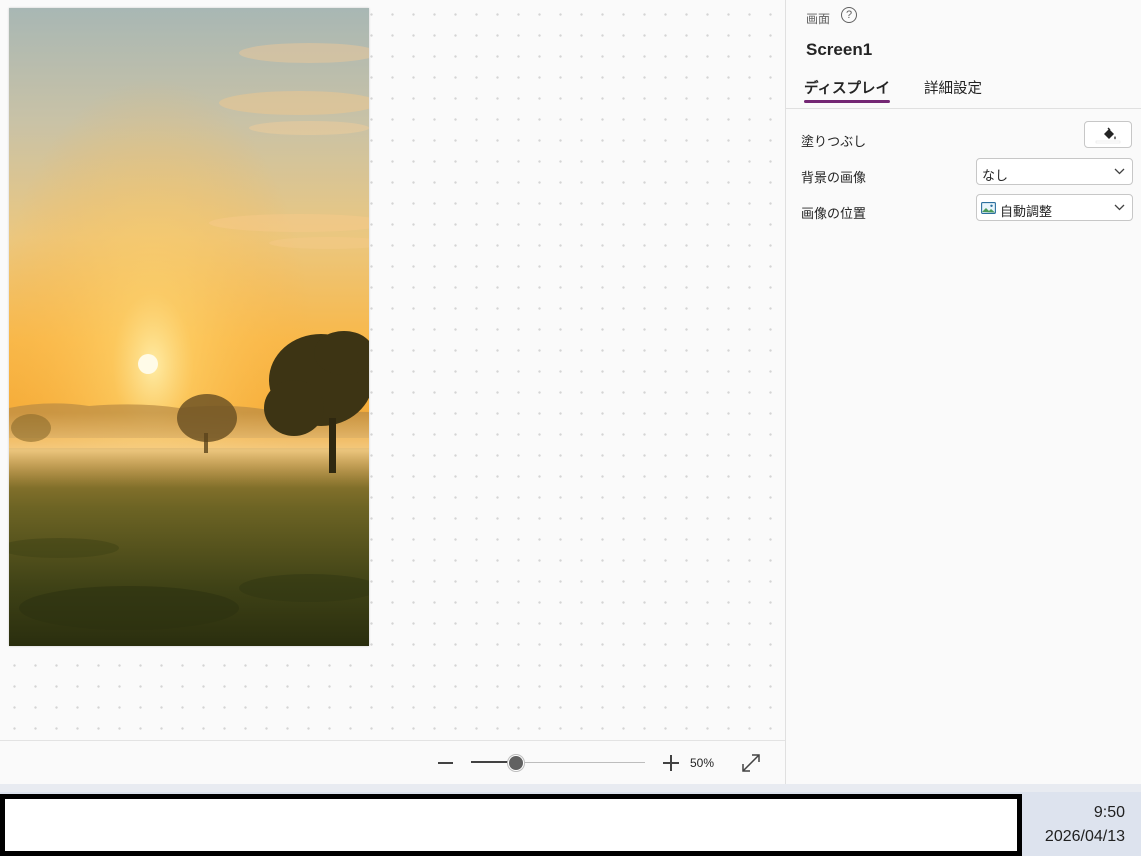  I want to click on question-circle-icon: ?, so click(849, 15).